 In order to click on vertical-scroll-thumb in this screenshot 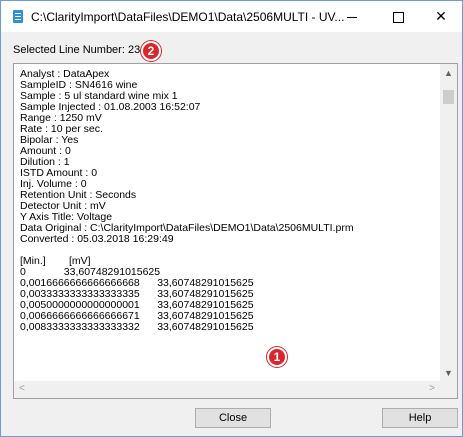, I will do `click(448, 97)`.